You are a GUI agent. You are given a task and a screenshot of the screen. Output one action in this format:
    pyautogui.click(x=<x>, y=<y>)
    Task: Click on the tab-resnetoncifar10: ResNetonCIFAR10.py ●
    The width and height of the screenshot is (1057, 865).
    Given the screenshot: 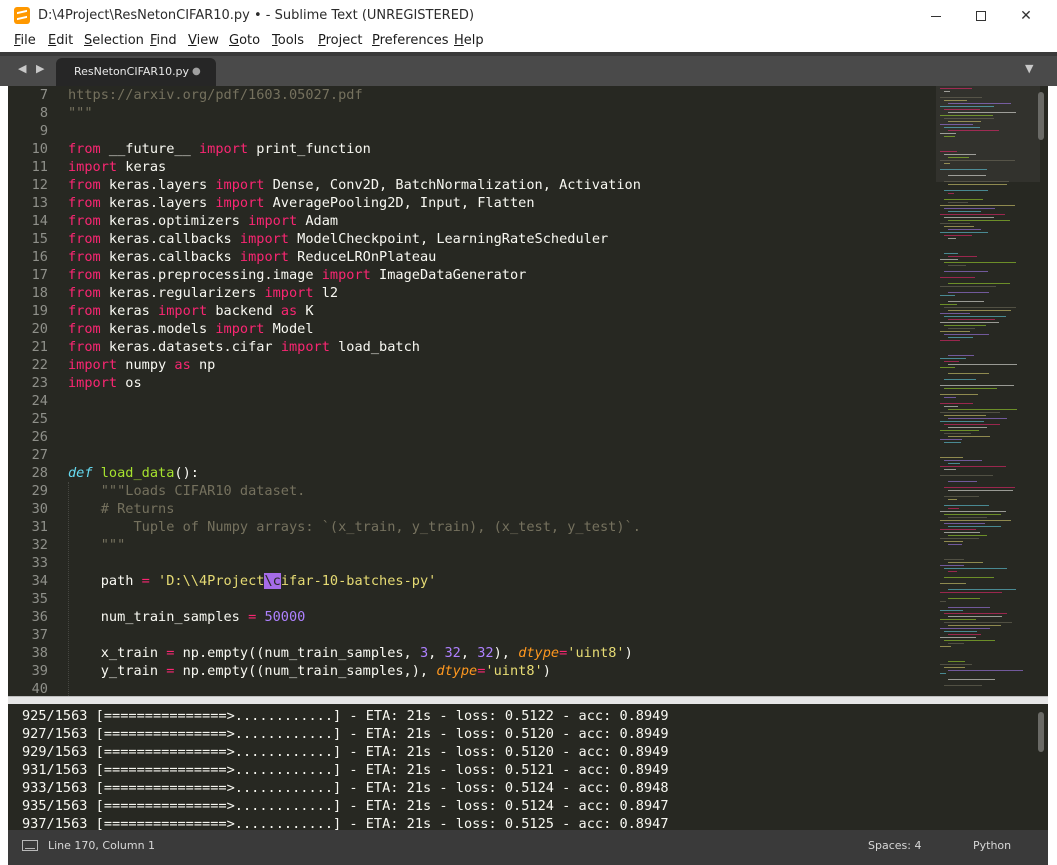 What is the action you would take?
    pyautogui.click(x=136, y=72)
    